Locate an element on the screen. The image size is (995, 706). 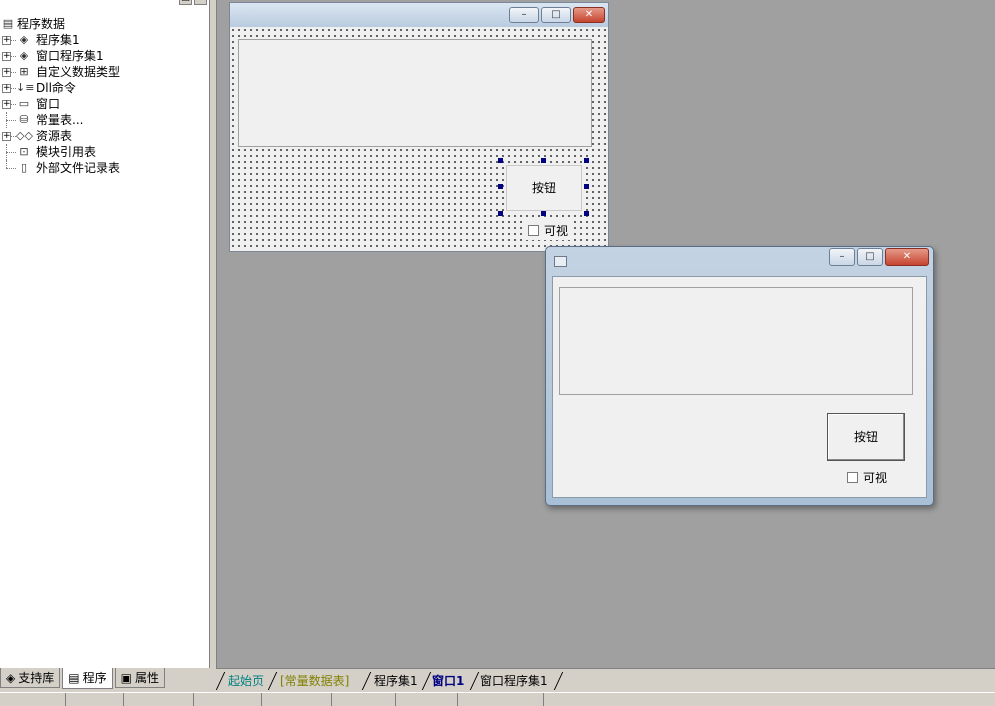
preview-edit-box is located at coordinates (736, 341).